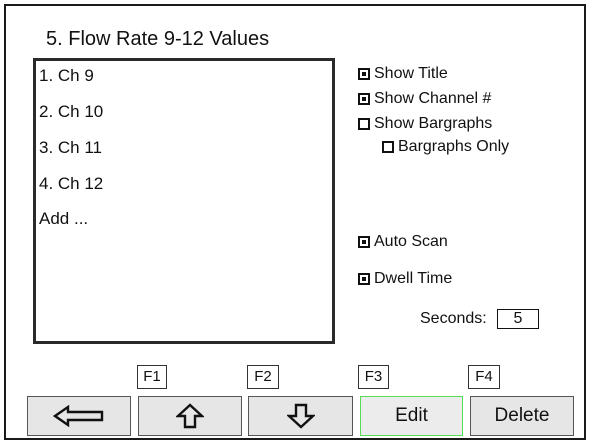  What do you see at coordinates (453, 318) in the screenshot?
I see `seconds-label: Seconds:` at bounding box center [453, 318].